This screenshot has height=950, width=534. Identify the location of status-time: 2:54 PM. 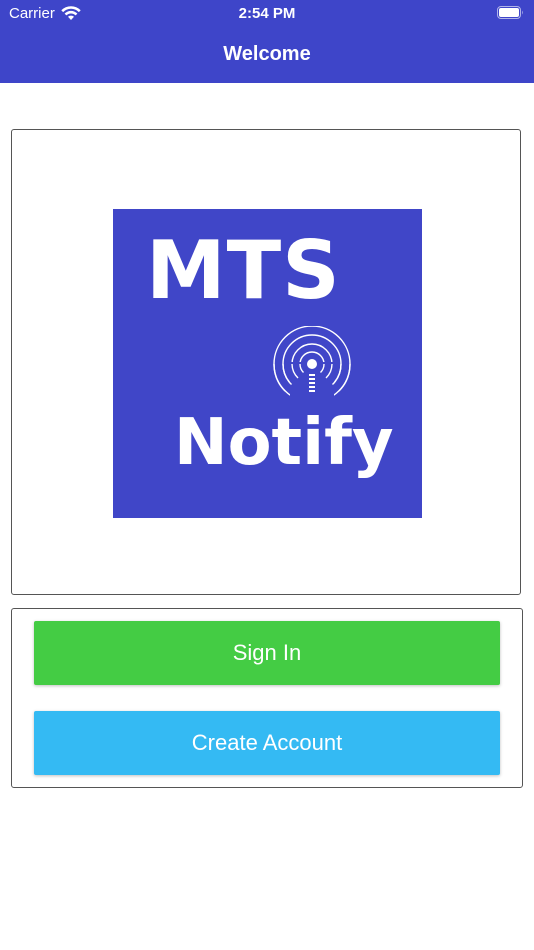
(267, 13).